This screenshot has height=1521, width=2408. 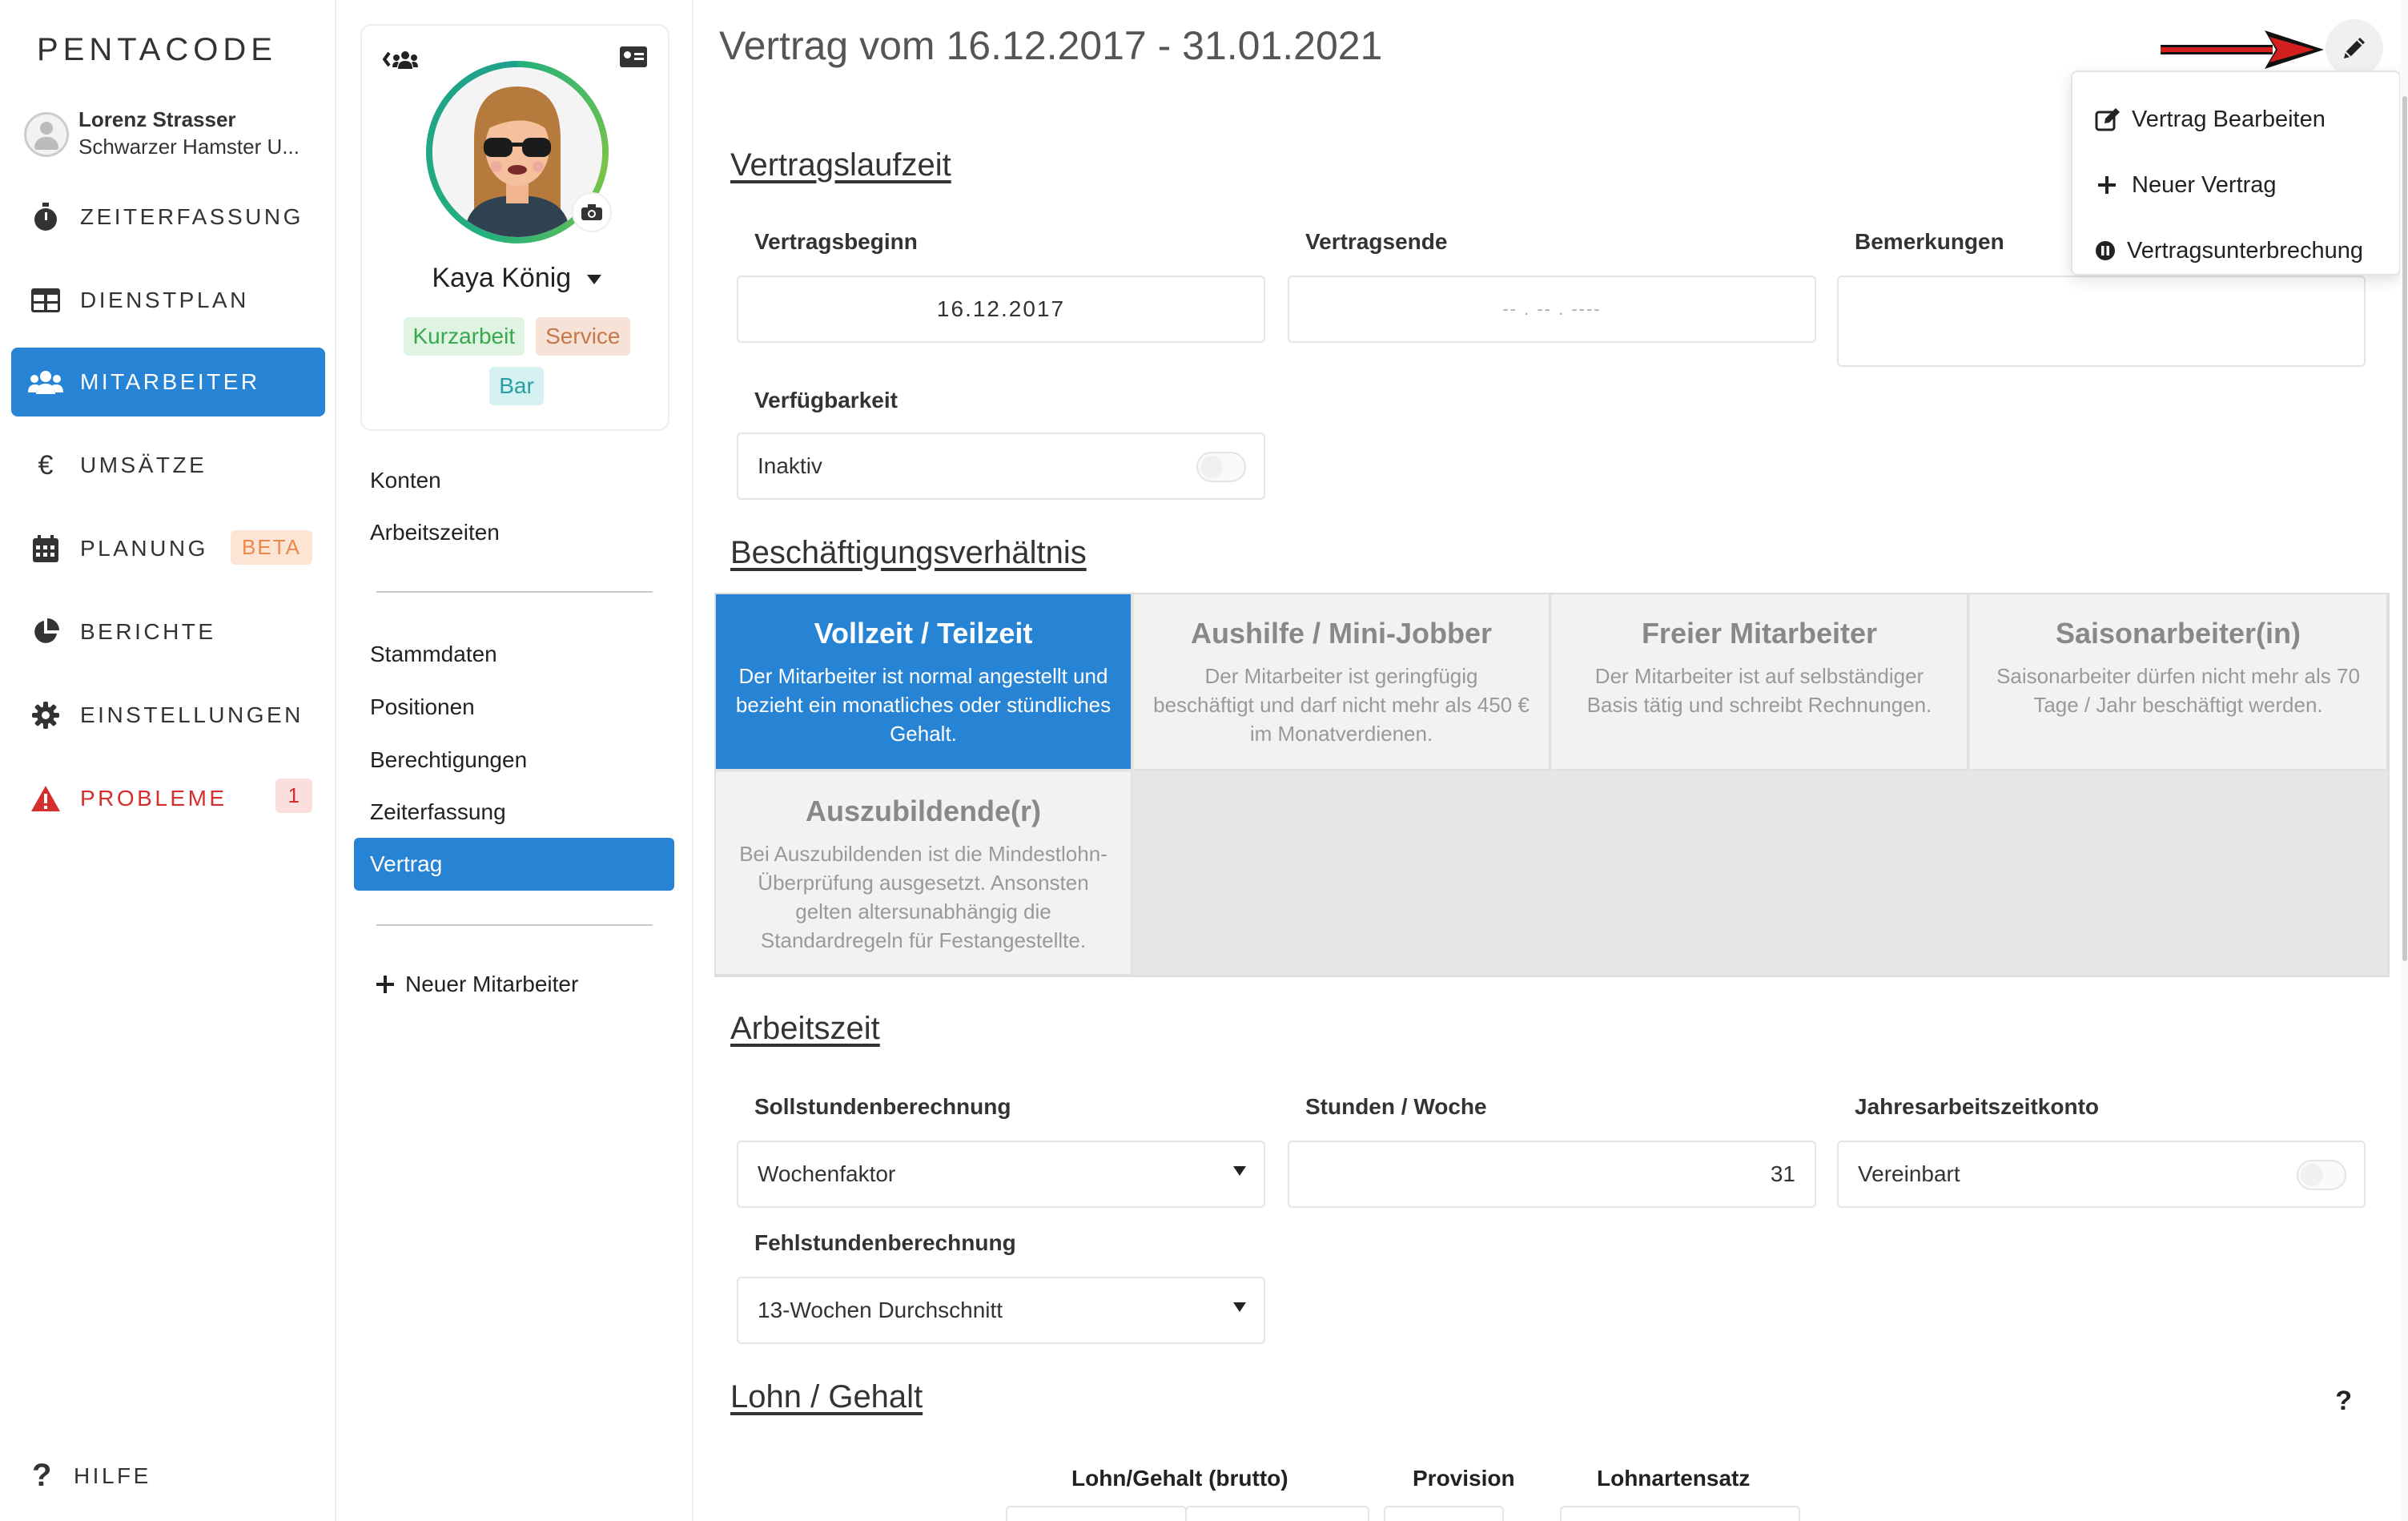 I want to click on verfuegbarkeit-toggle, so click(x=1221, y=467).